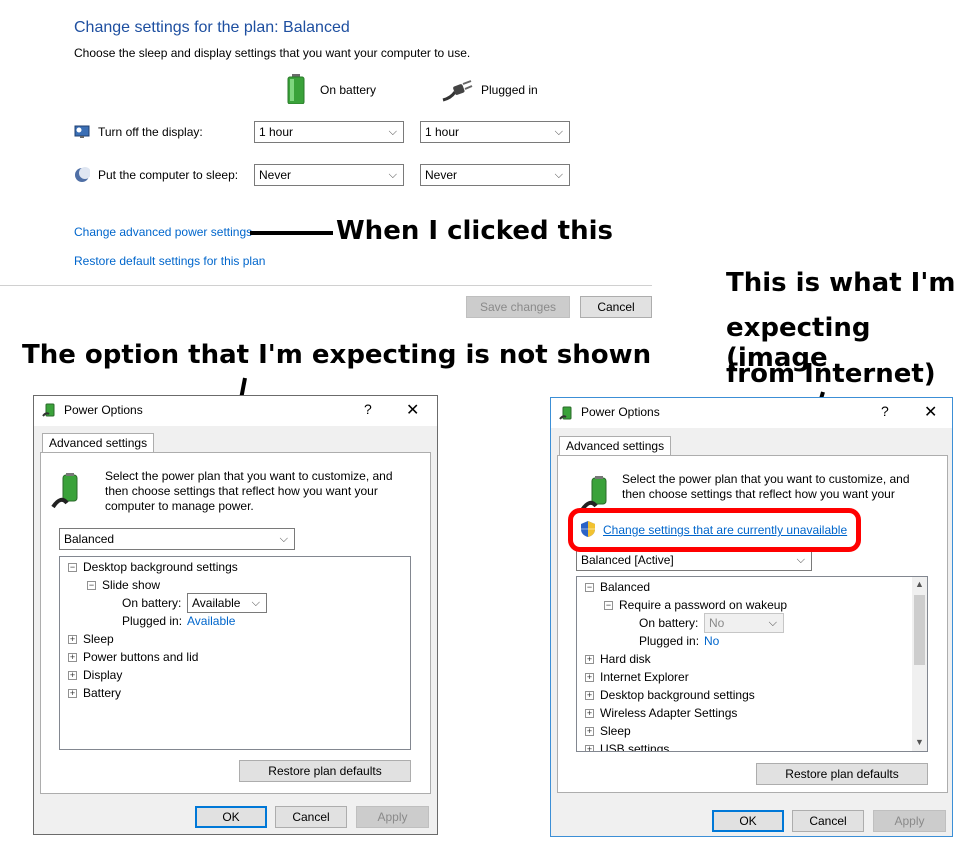  I want to click on on-battery-select-disabled: No ⌵, so click(744, 623).